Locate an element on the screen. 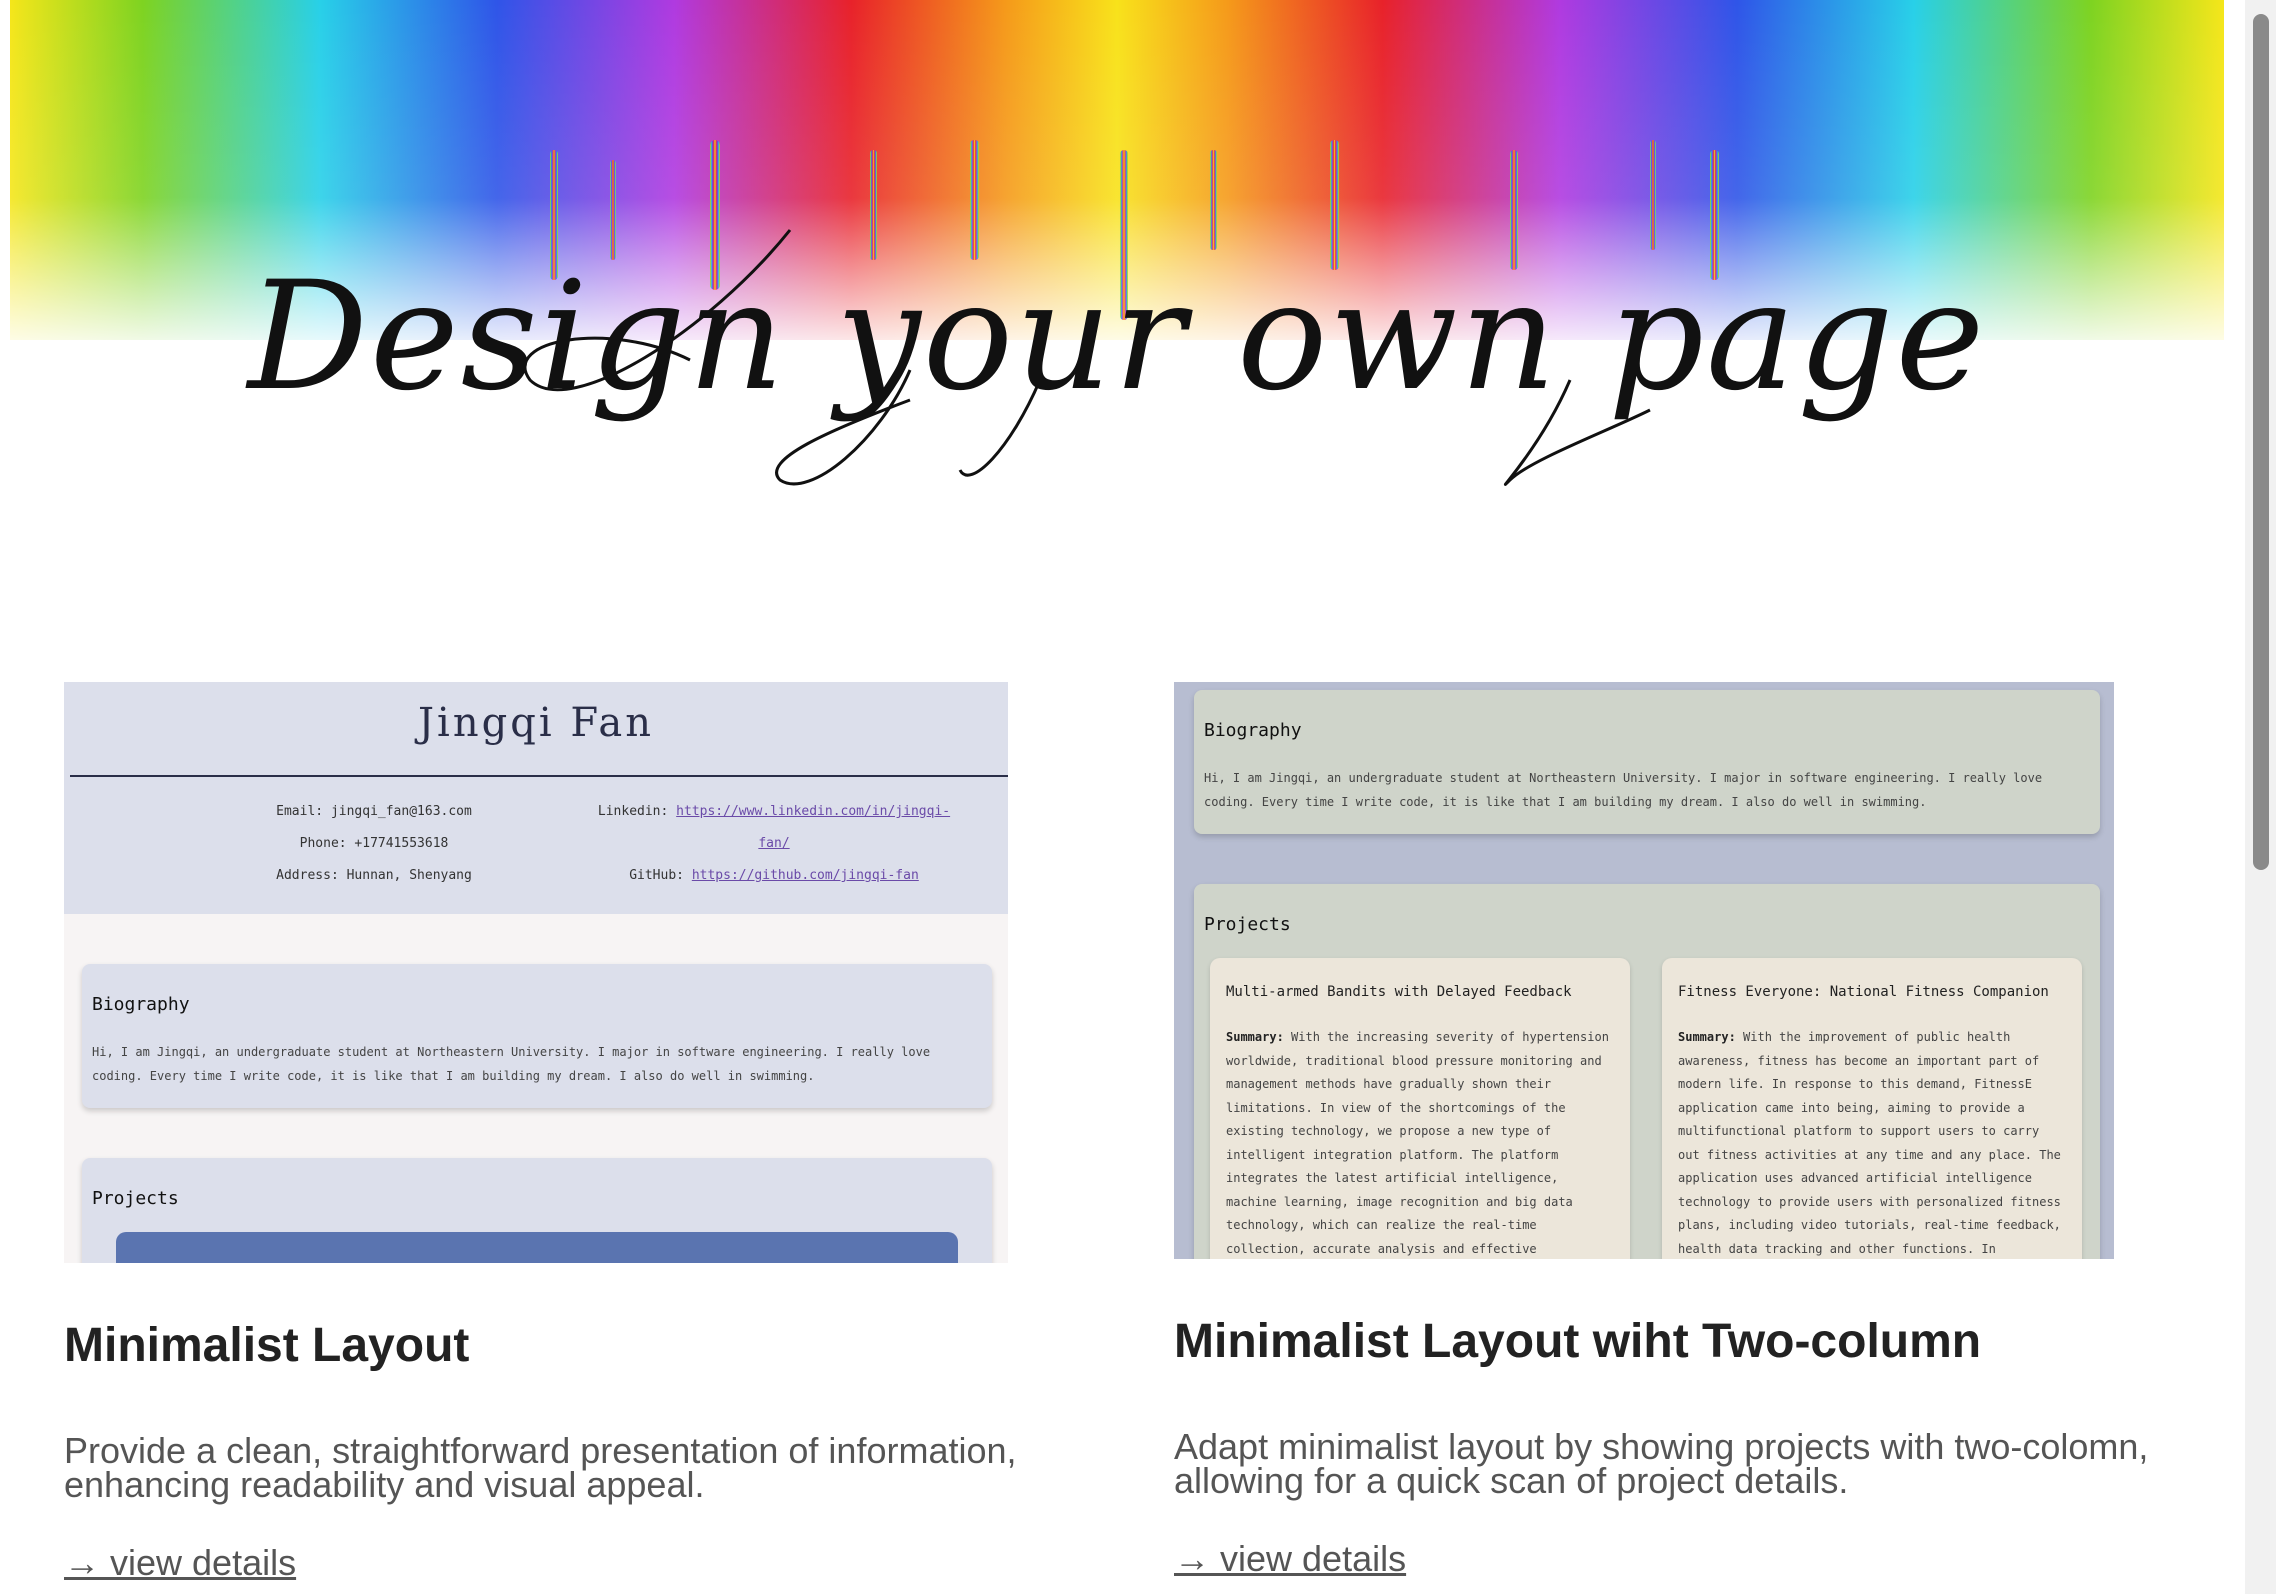 The image size is (2276, 1594). contact-github: GitHub: https://github.com/jingqi-fan is located at coordinates (774, 876).